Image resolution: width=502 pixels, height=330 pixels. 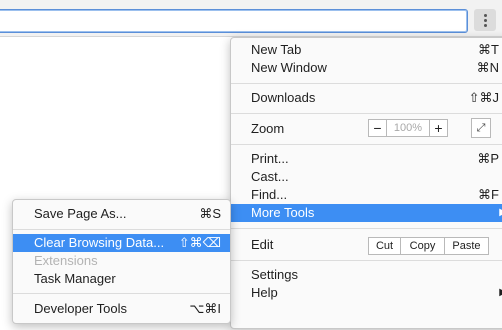 What do you see at coordinates (481, 128) in the screenshot?
I see `fullscreen-icon: ⤢` at bounding box center [481, 128].